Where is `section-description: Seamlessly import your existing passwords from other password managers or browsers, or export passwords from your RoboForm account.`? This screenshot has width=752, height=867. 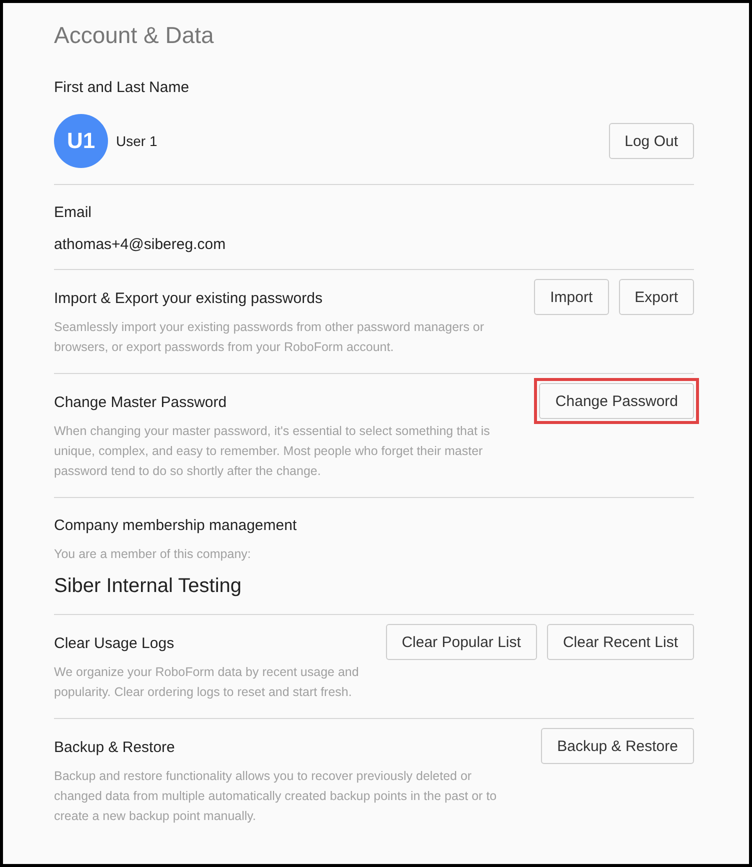 section-description: Seamlessly import your existing passwords from other password managers or browsers, or export passwords from your RoboForm account. is located at coordinates (270, 337).